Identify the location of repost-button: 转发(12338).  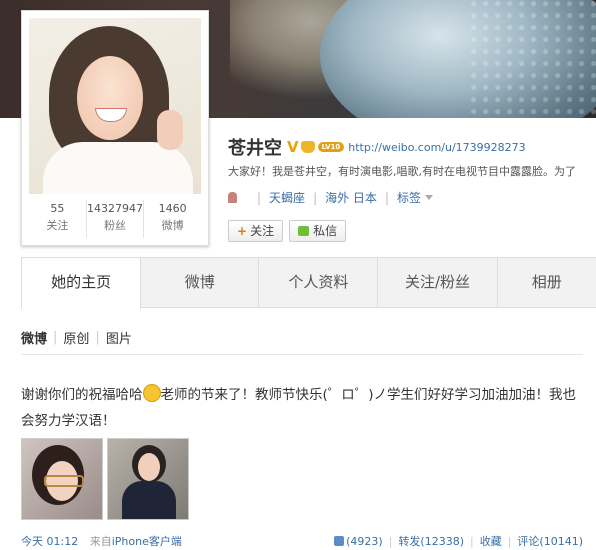
(431, 541).